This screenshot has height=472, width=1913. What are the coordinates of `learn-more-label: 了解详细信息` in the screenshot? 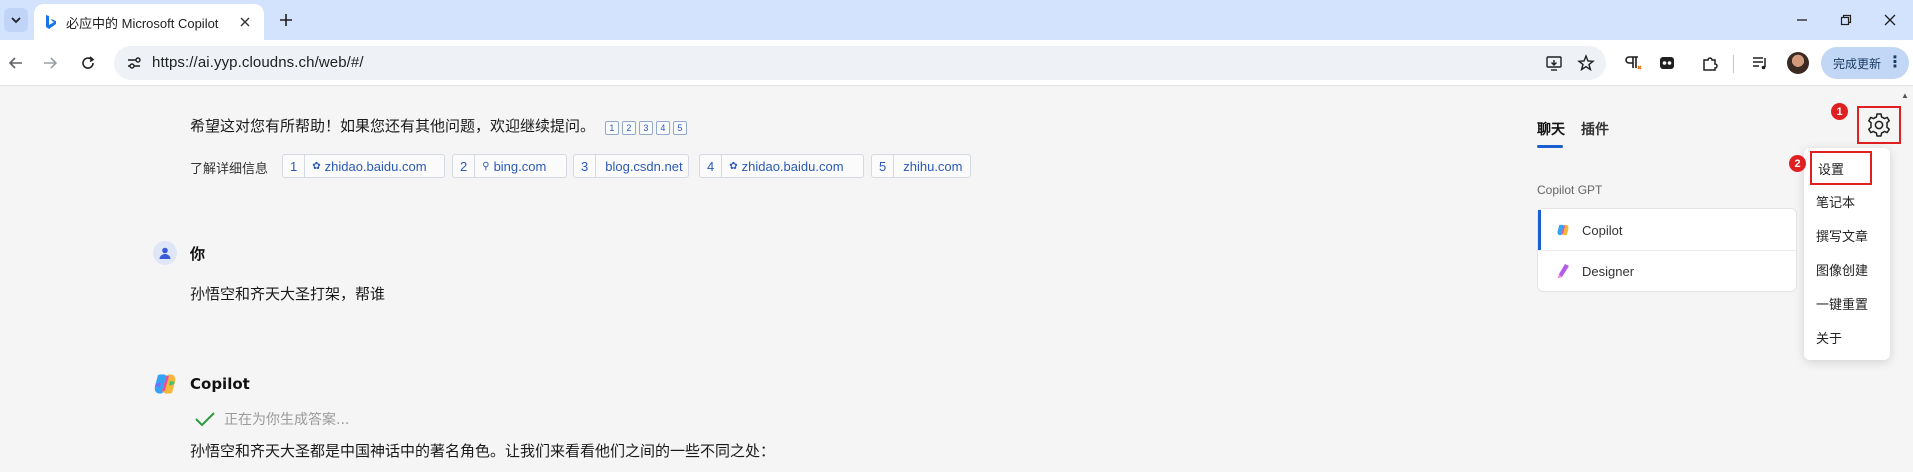 It's located at (229, 169).